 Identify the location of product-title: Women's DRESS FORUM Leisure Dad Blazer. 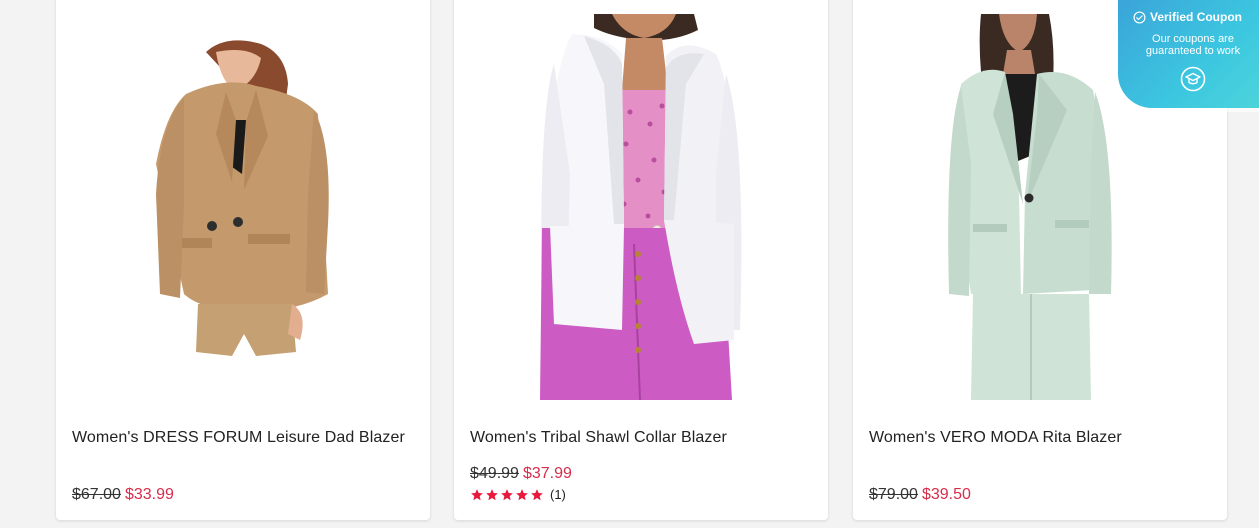
(238, 438).